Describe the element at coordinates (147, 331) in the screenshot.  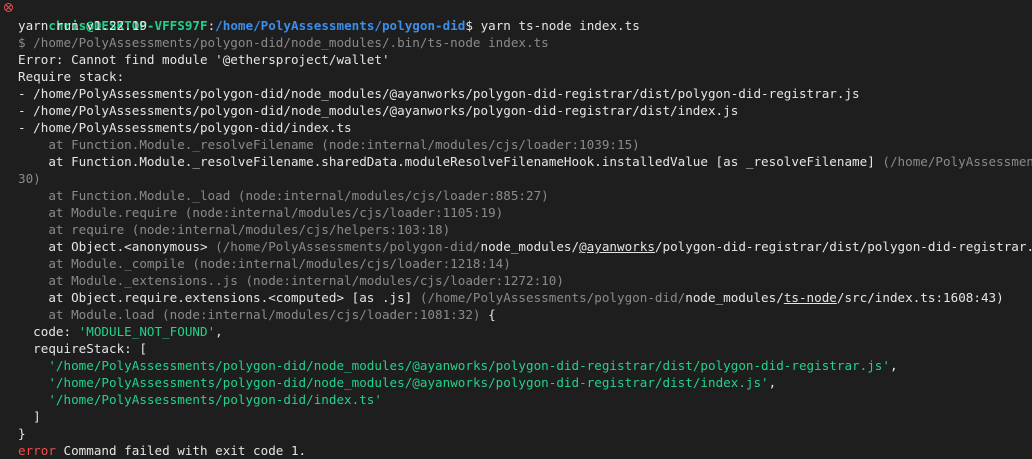
I see `error-code-value: 'MODULE_NOT_FOUND'` at that location.